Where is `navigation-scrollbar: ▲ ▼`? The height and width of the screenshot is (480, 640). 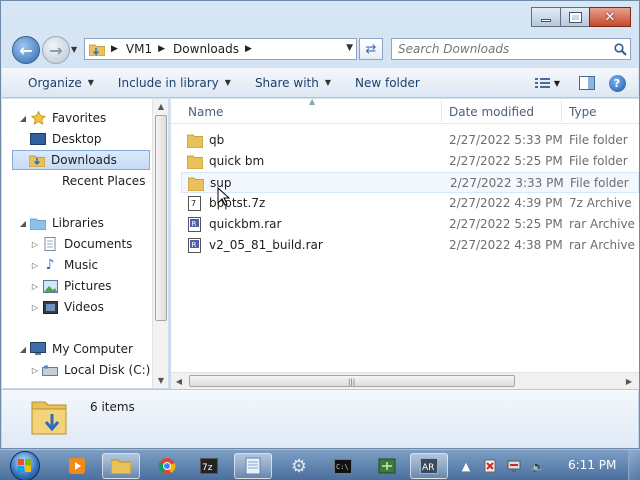
navigation-scrollbar: ▲ ▼ is located at coordinates (160, 243).